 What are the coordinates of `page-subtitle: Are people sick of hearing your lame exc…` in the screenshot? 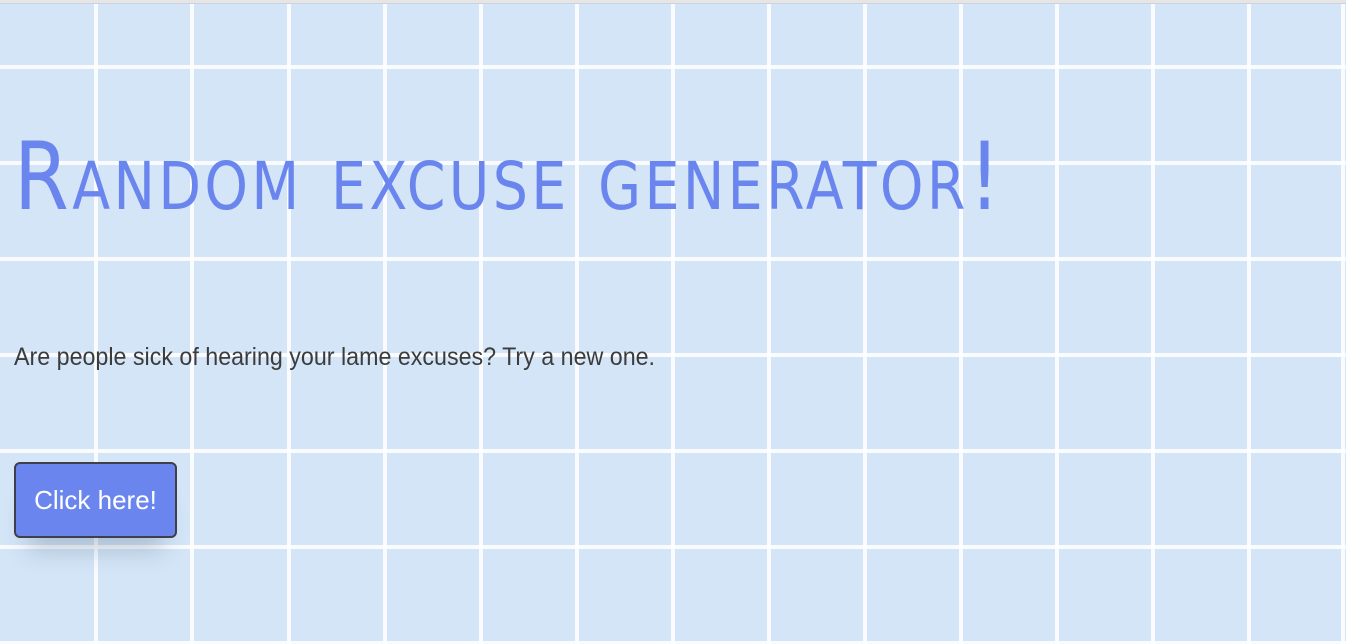 It's located at (335, 357).